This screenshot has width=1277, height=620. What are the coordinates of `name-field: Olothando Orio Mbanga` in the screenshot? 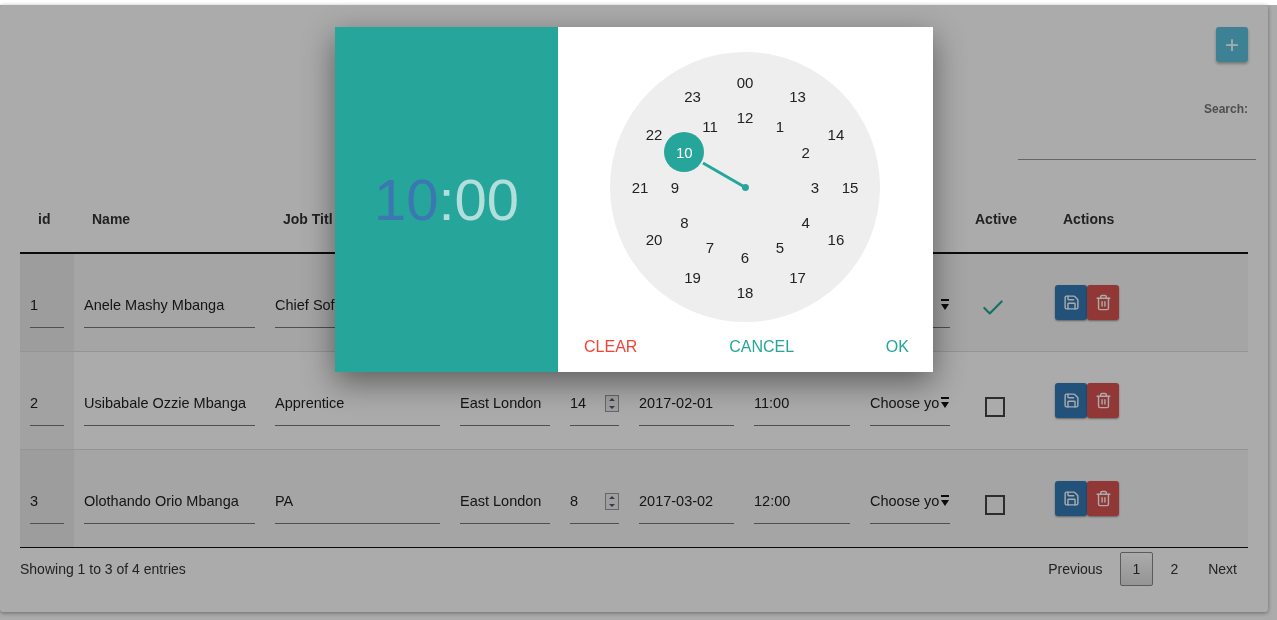 It's located at (169, 501).